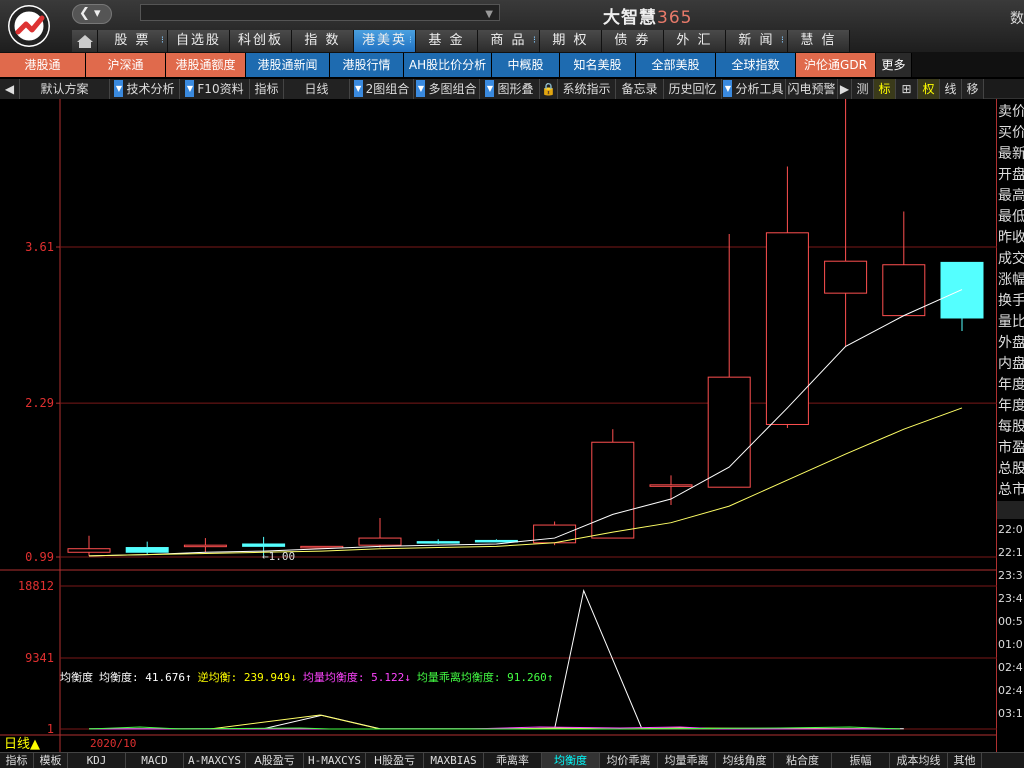 The image size is (1024, 768). I want to click on subnav-item-3: 港股通新闻, so click(288, 65).